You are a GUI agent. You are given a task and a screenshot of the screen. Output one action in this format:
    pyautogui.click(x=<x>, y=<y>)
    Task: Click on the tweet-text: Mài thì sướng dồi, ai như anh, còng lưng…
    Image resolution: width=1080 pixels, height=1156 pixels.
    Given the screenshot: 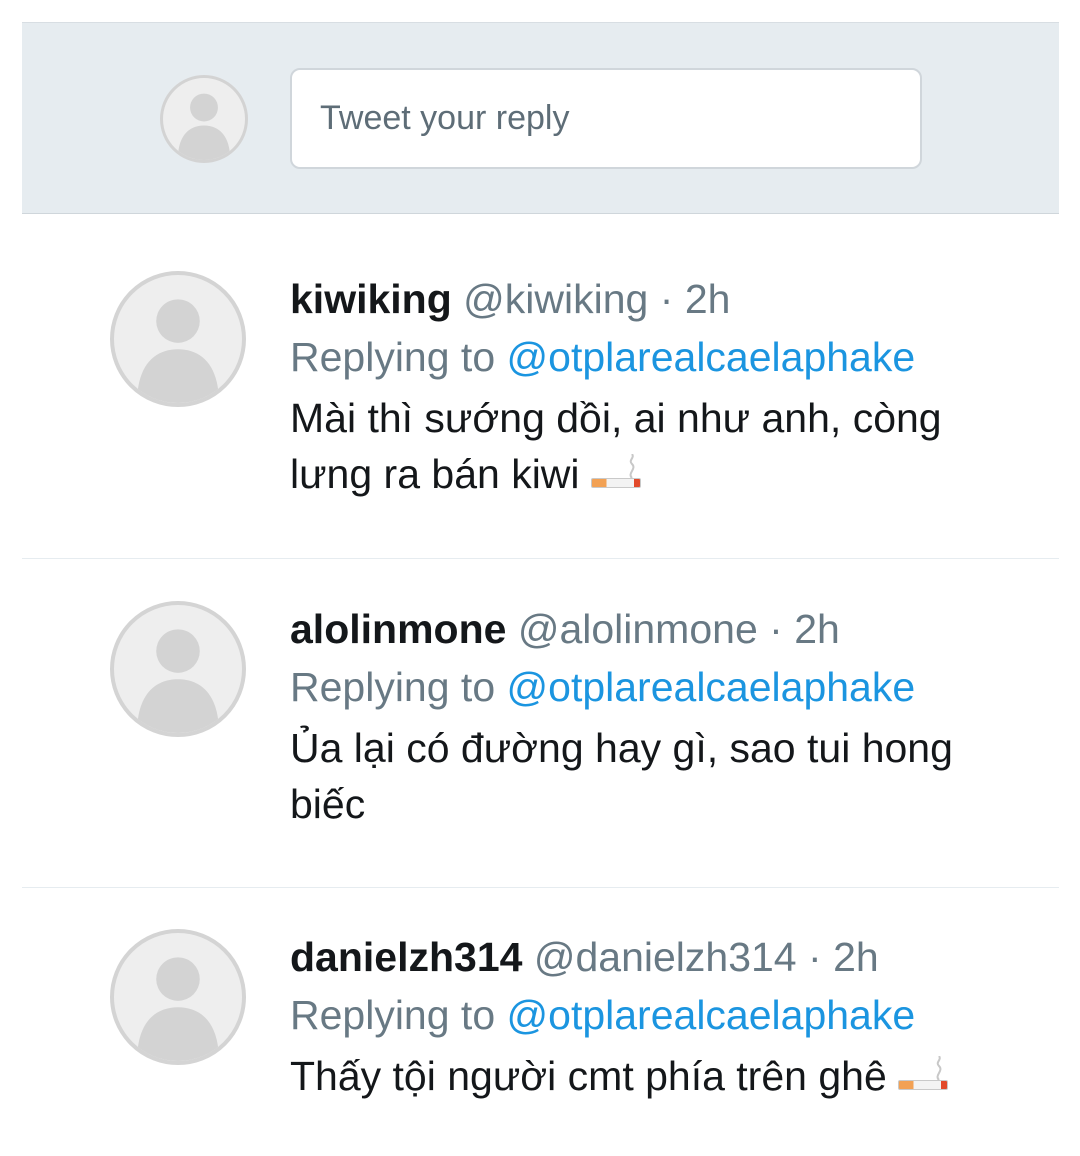 What is the action you would take?
    pyautogui.click(x=654, y=446)
    